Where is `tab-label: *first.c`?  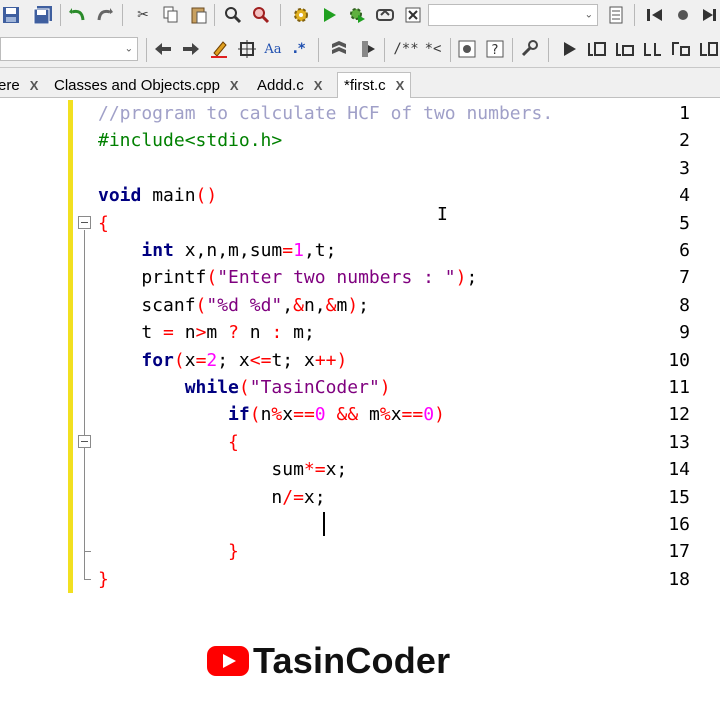
tab-label: *first.c is located at coordinates (365, 85).